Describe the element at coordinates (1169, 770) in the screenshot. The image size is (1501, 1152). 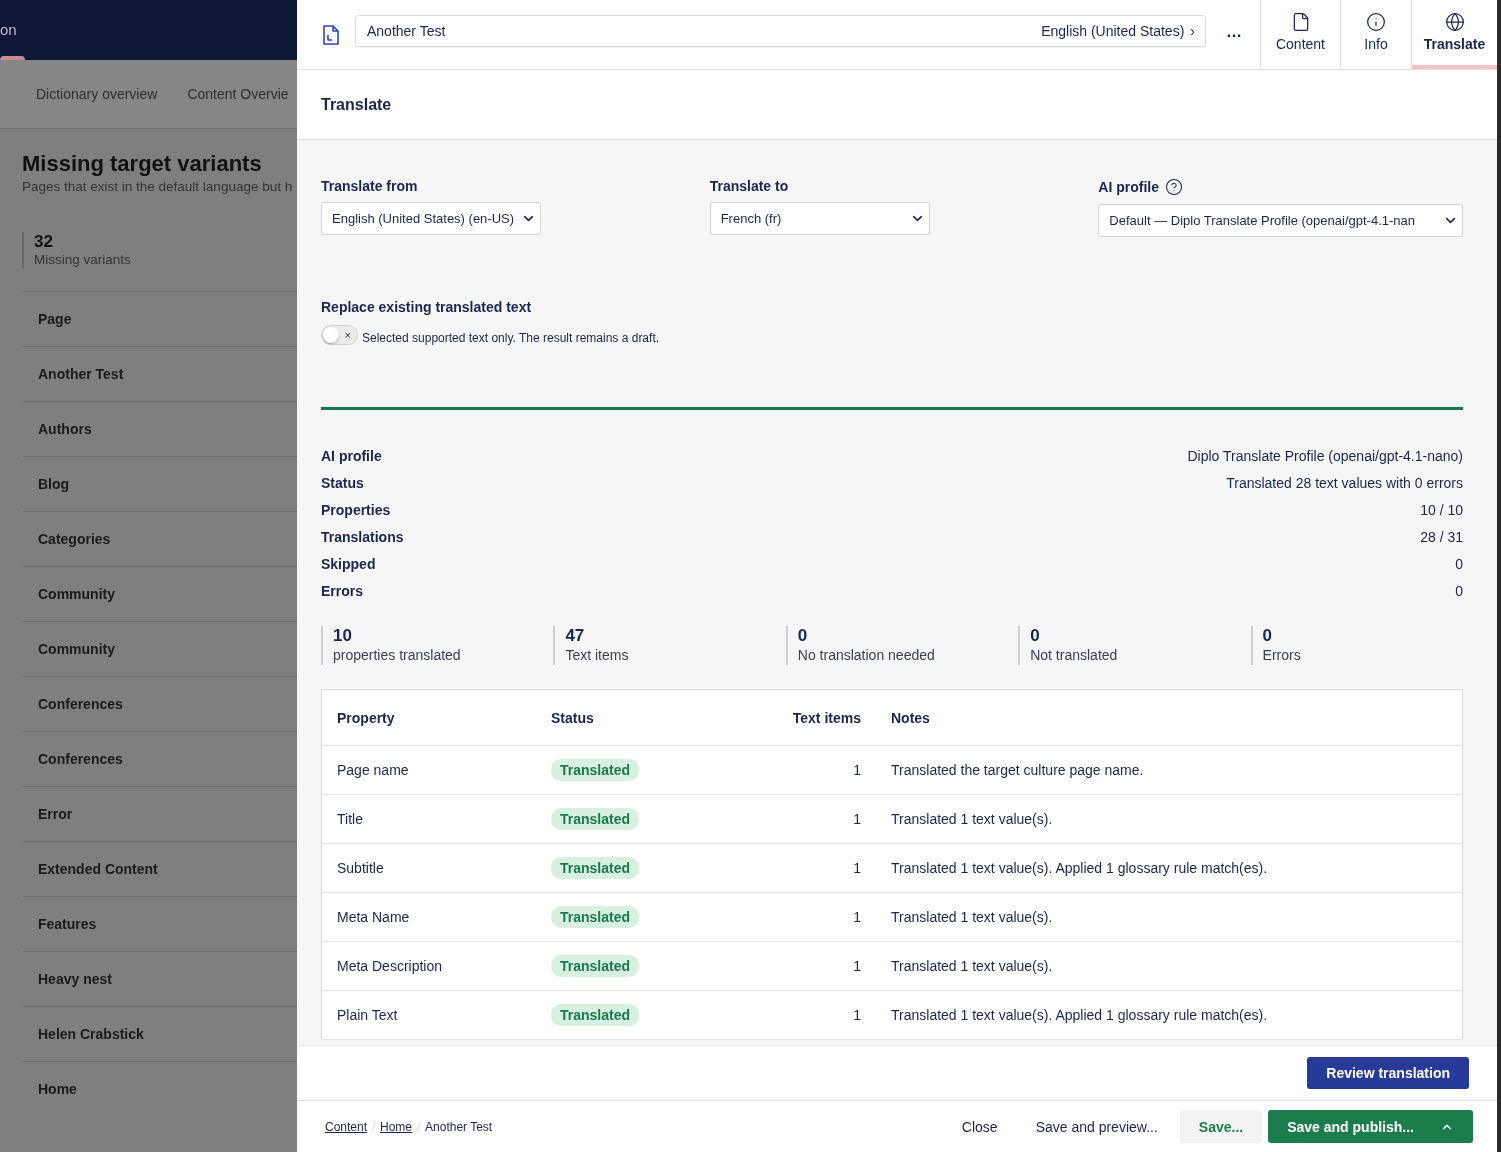
I see `table-cell: Translated the target culture page name.` at that location.